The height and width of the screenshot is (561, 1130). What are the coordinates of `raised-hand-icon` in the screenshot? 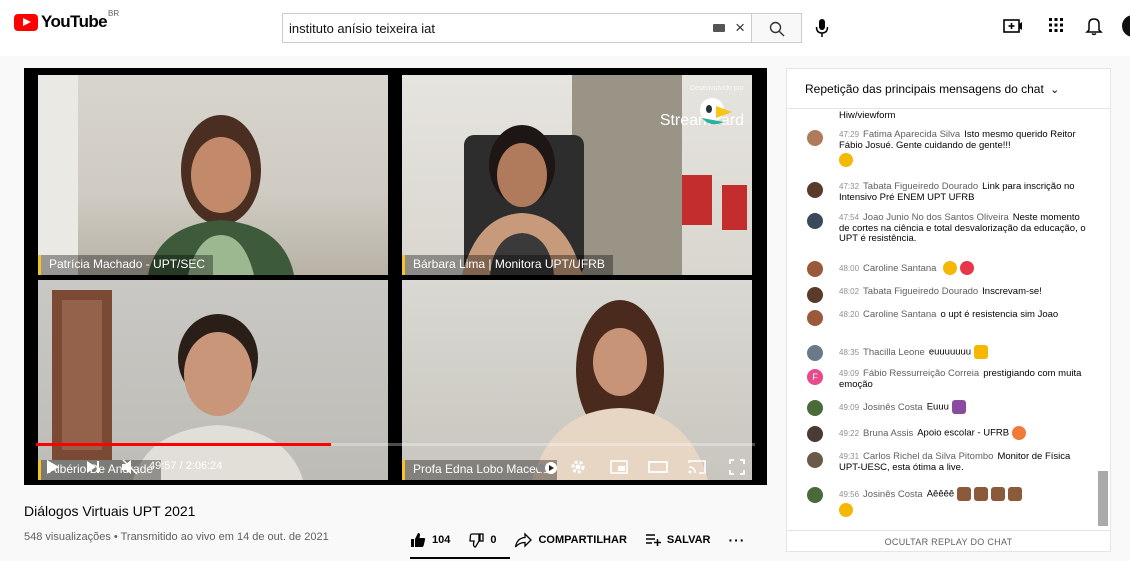 It's located at (981, 352).